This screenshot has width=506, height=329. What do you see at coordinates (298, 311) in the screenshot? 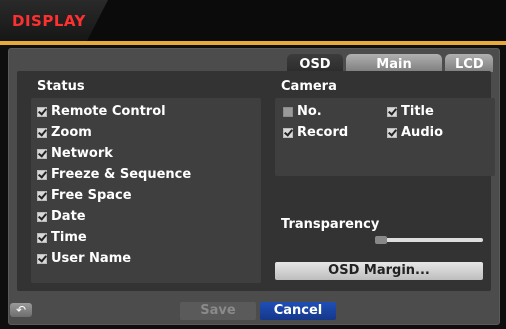
I see `cancel-button: Cancel` at bounding box center [298, 311].